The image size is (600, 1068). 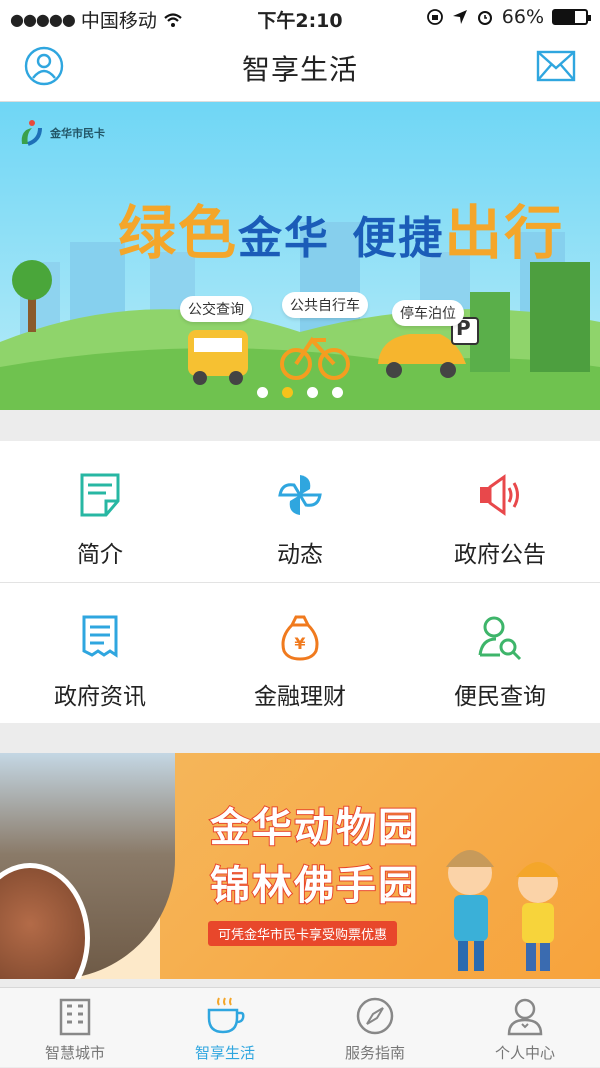 I want to click on person-icon, so click(x=525, y=1017).